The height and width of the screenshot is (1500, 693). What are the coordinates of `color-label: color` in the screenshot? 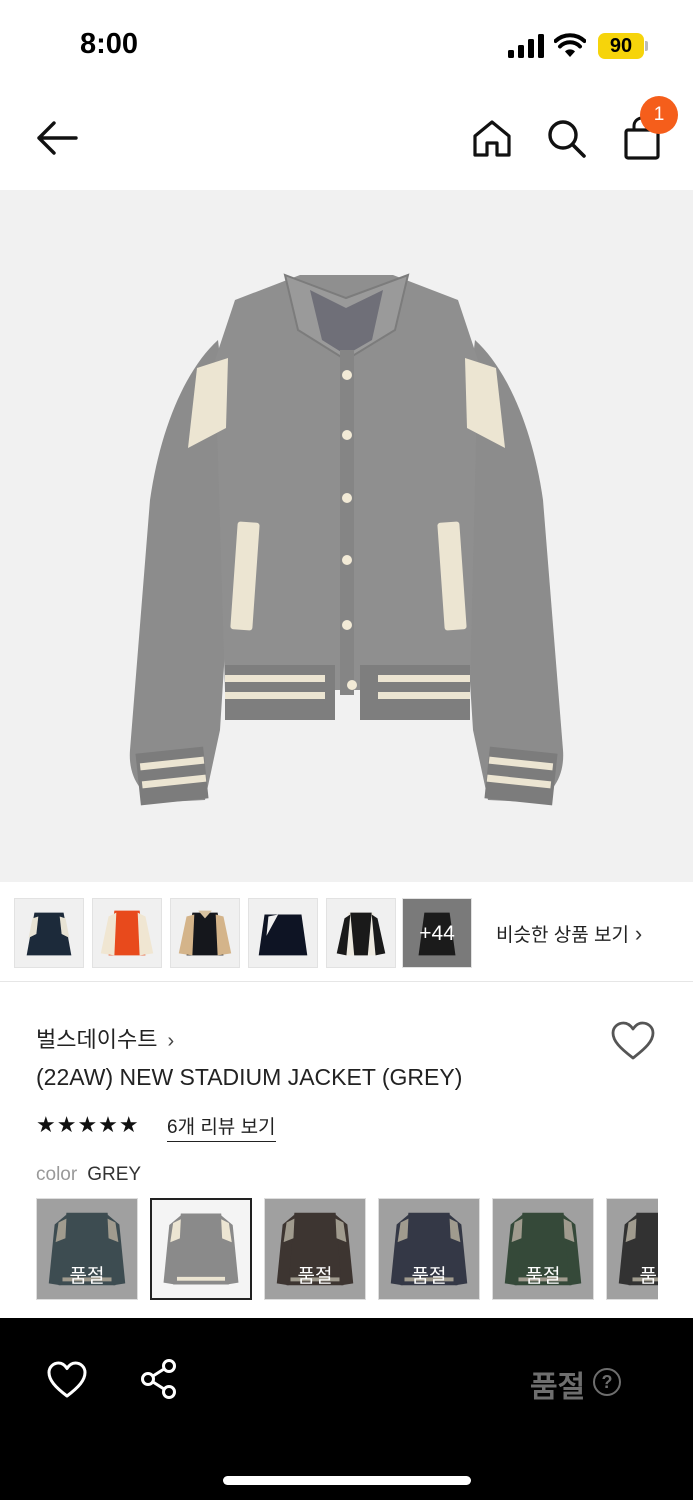 It's located at (57, 1174).